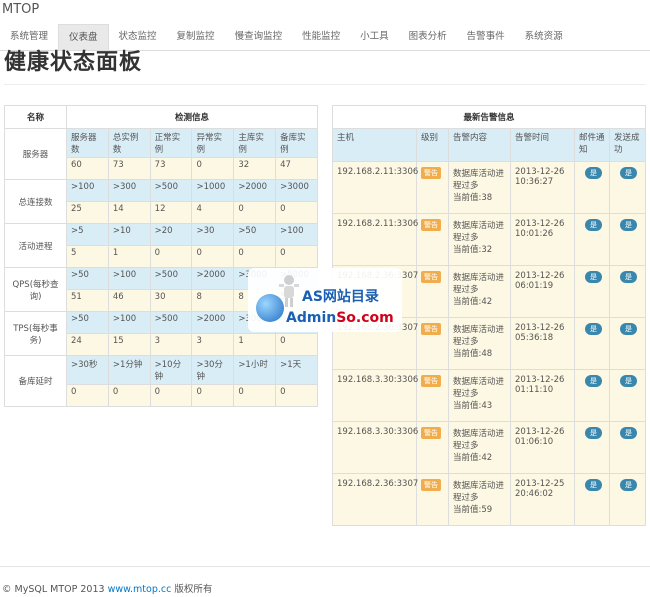 The image size is (650, 597). Describe the element at coordinates (479, 187) in the screenshot. I see `alert-content: 数据库活动进 程过多 当前值:38` at that location.